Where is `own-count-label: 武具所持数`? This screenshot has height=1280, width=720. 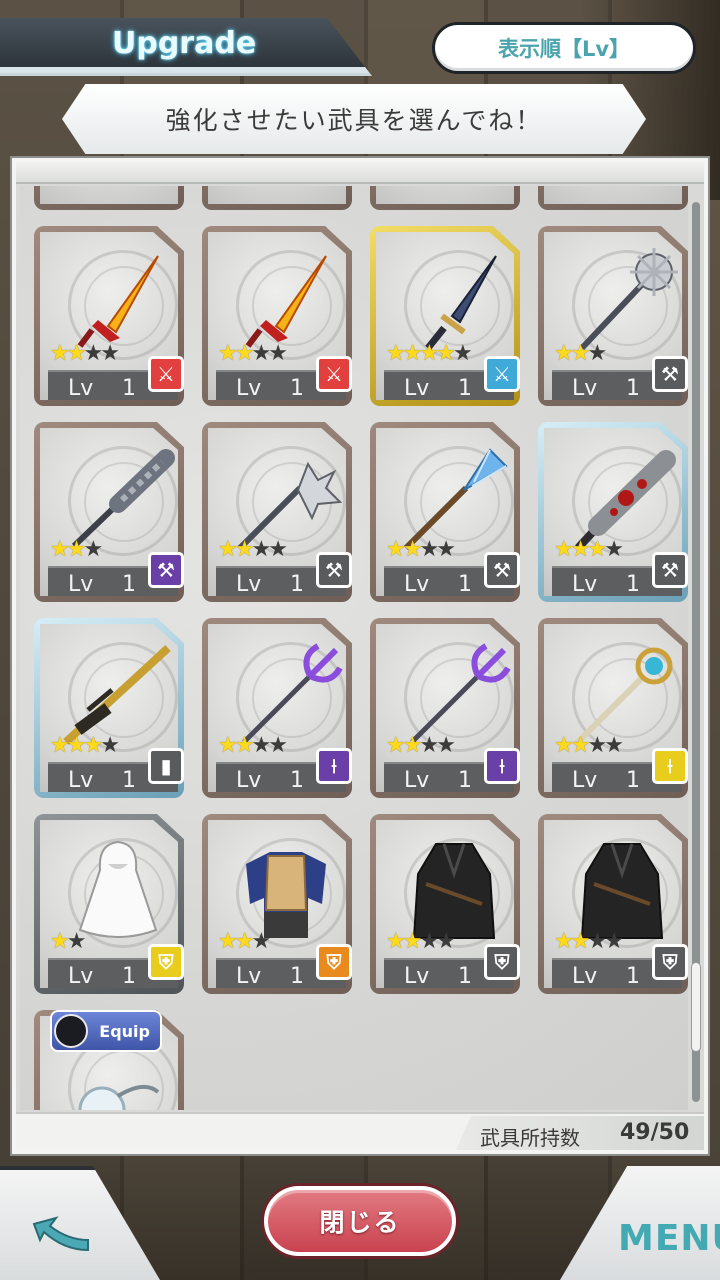
own-count-label: 武具所持数 is located at coordinates (530, 1138).